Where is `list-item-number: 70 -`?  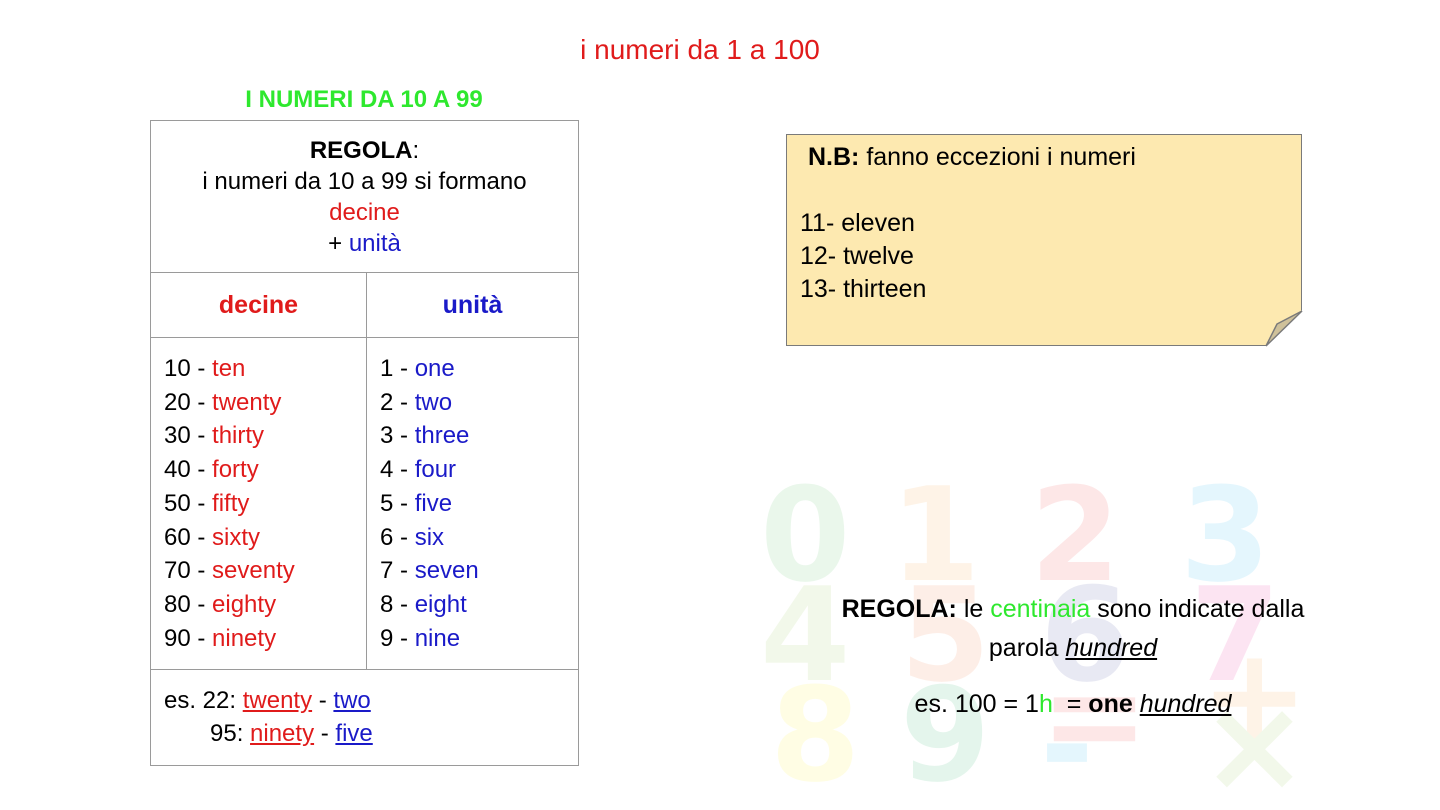
list-item-number: 70 - is located at coordinates (188, 571).